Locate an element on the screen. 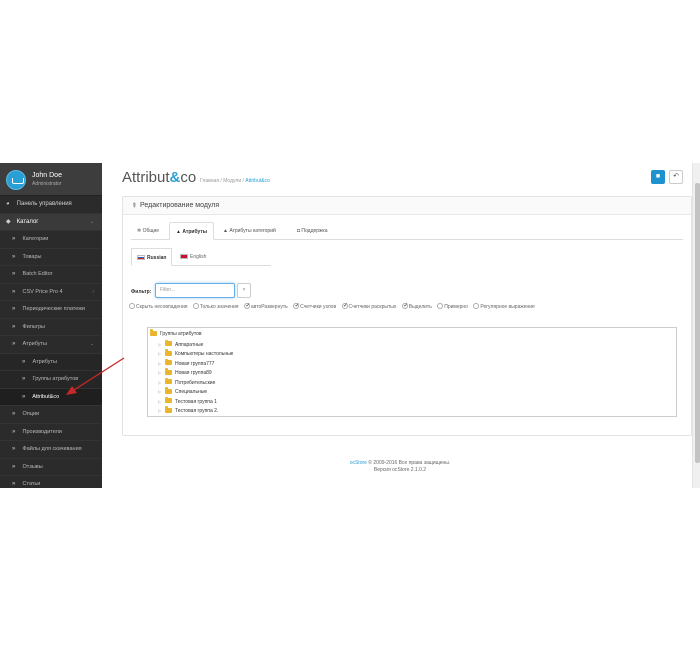 The height and width of the screenshot is (650, 700). panel-heading-text: Редактирование модуля is located at coordinates (180, 205).